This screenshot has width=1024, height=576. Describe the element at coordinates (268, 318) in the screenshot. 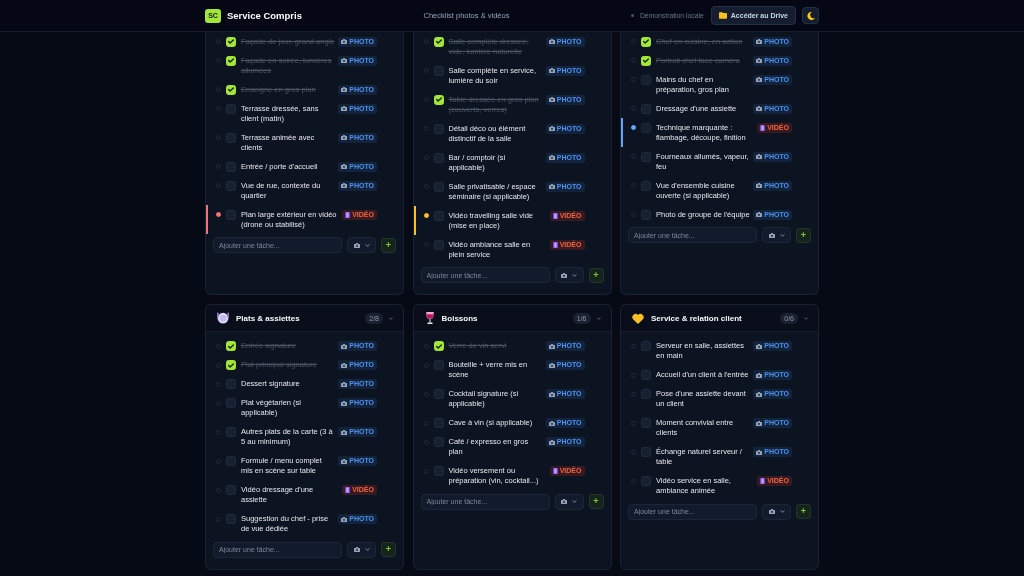

I see `group-title: Plats & assiettes` at that location.